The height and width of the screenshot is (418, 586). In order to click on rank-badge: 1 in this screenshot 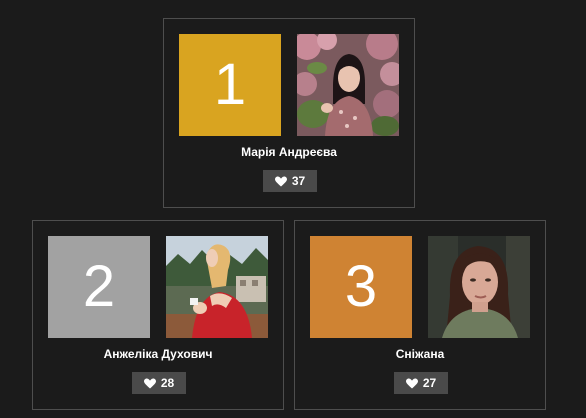, I will do `click(230, 85)`.